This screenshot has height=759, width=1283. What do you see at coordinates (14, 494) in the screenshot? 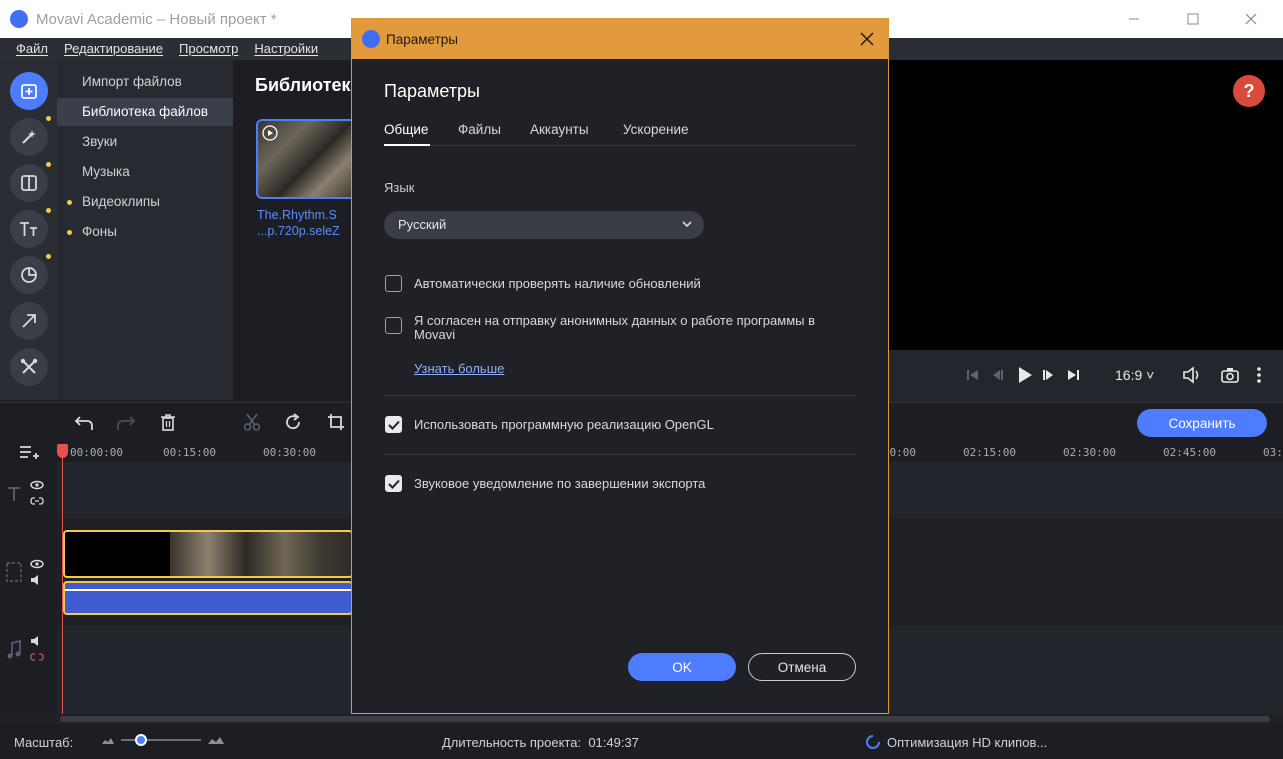
I see `text-track-icon` at bounding box center [14, 494].